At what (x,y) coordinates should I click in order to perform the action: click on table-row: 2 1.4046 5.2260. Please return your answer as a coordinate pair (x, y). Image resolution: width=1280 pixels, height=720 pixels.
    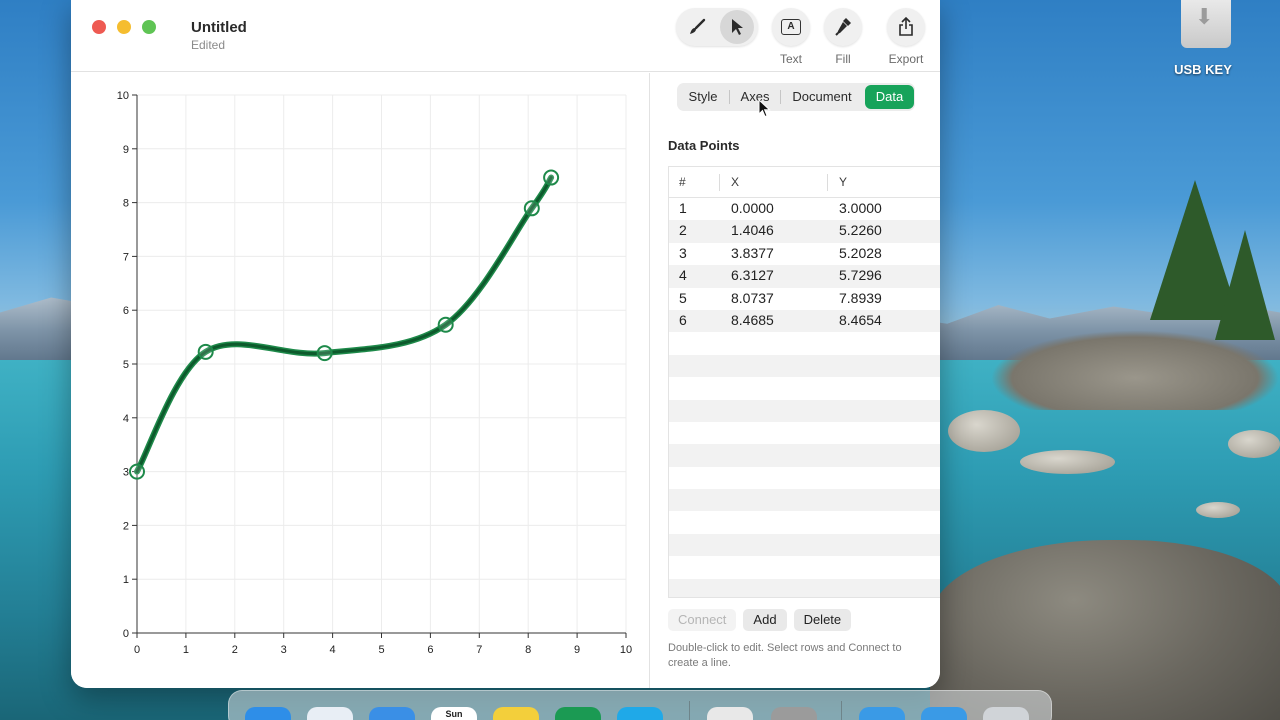
    Looking at the image, I should click on (804, 231).